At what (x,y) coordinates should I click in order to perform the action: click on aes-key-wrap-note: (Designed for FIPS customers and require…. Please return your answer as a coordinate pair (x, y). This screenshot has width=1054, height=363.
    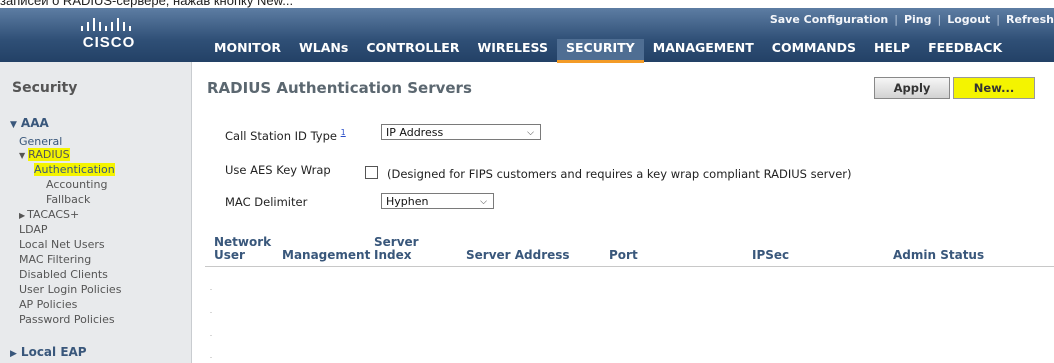
    Looking at the image, I should click on (619, 174).